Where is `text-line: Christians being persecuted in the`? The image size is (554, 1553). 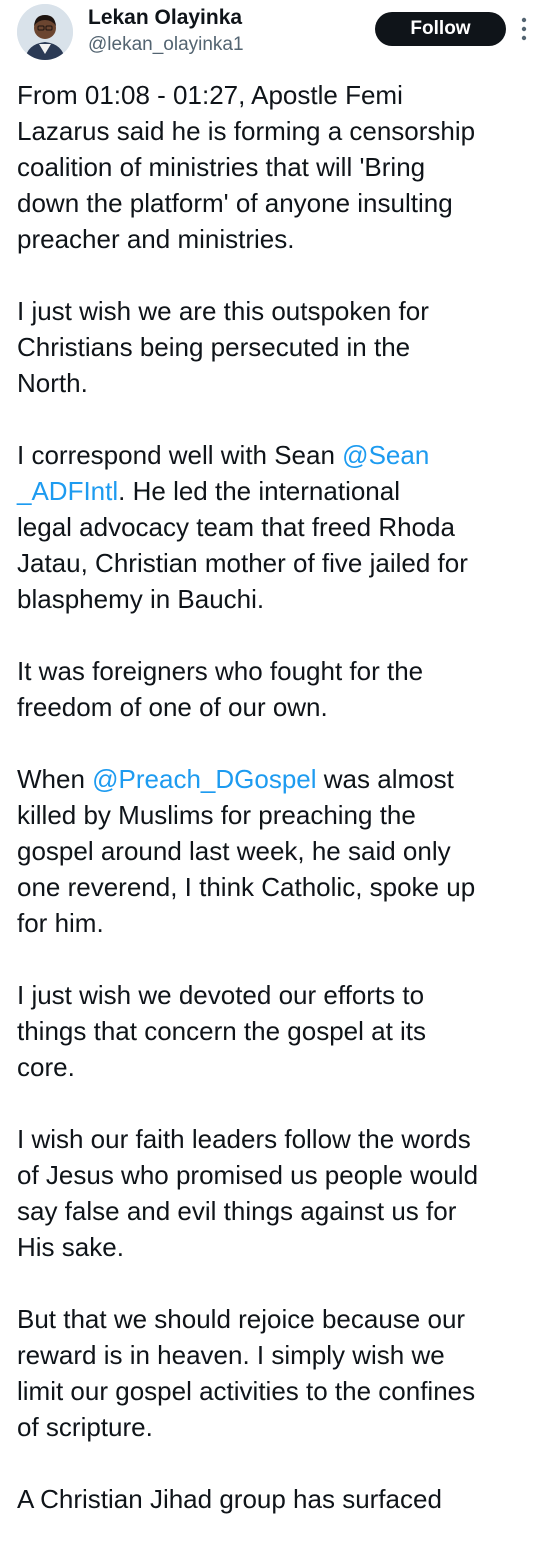
text-line: Christians being persecuted in the is located at coordinates (214, 347).